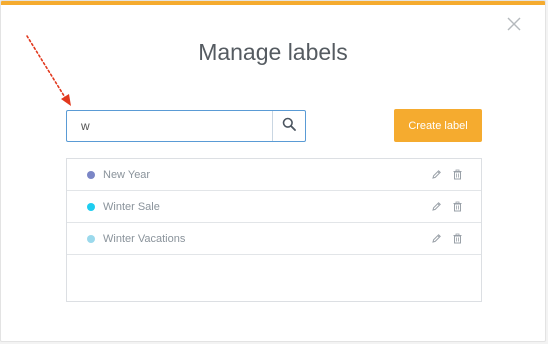 The height and width of the screenshot is (344, 548). What do you see at coordinates (144, 238) in the screenshot?
I see `label-name: Winter Vacations` at bounding box center [144, 238].